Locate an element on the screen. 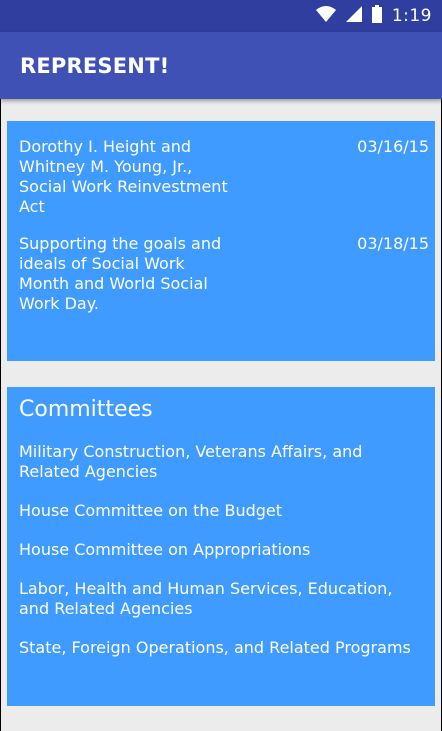 The image size is (442, 731). committee-item: House Committee on the Budget is located at coordinates (223, 511).